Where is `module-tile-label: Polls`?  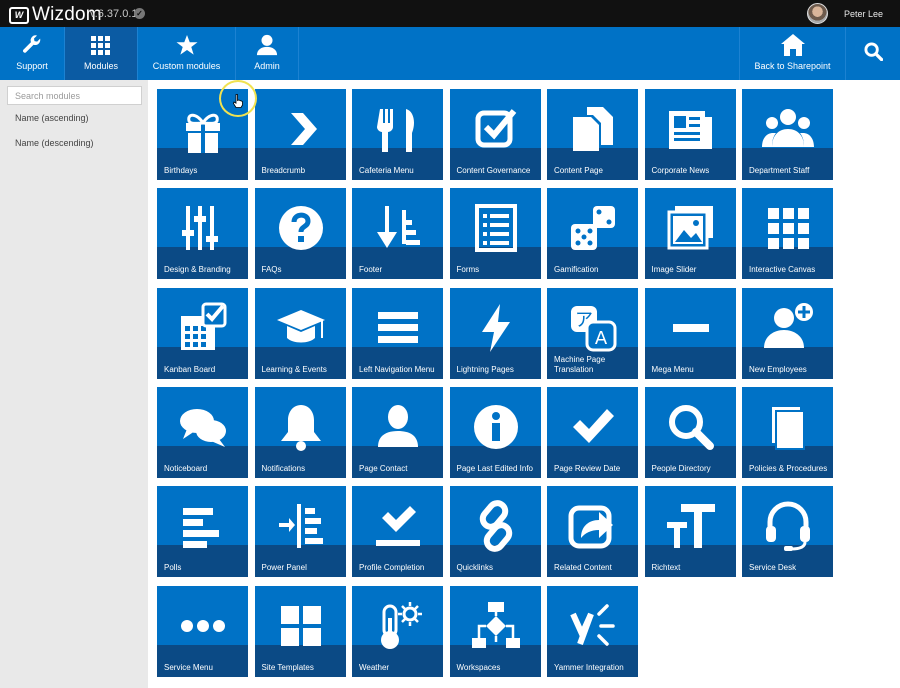 module-tile-label: Polls is located at coordinates (173, 568).